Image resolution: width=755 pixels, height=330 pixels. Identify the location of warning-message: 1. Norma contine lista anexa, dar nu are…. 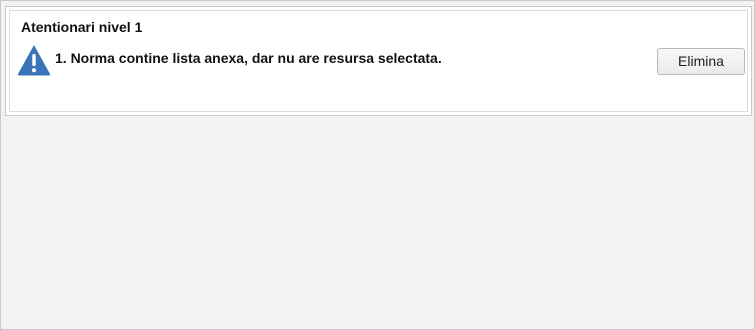
(248, 58).